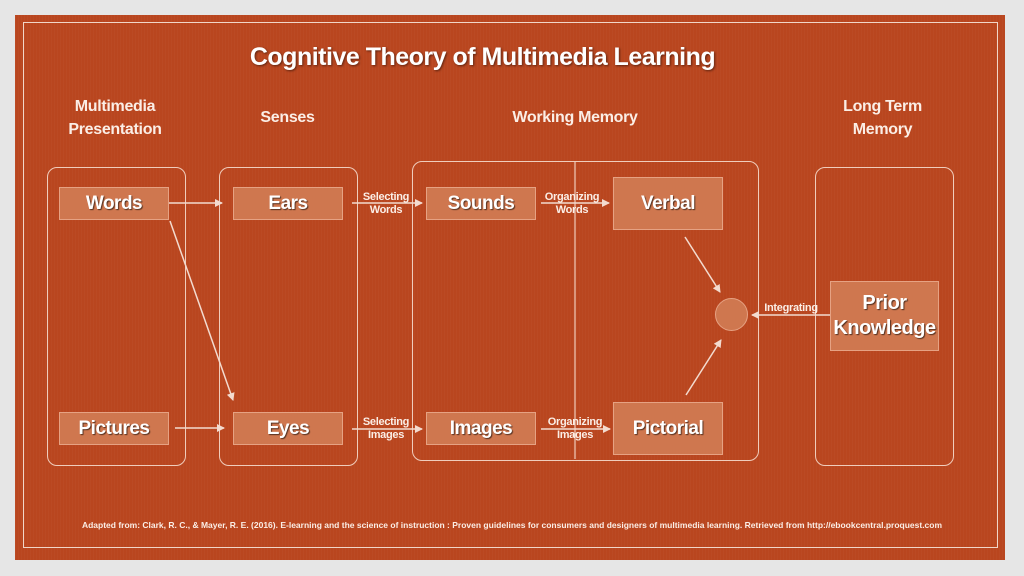 The image size is (1024, 576). I want to click on label-organizing-words: Organizing Words, so click(572, 203).